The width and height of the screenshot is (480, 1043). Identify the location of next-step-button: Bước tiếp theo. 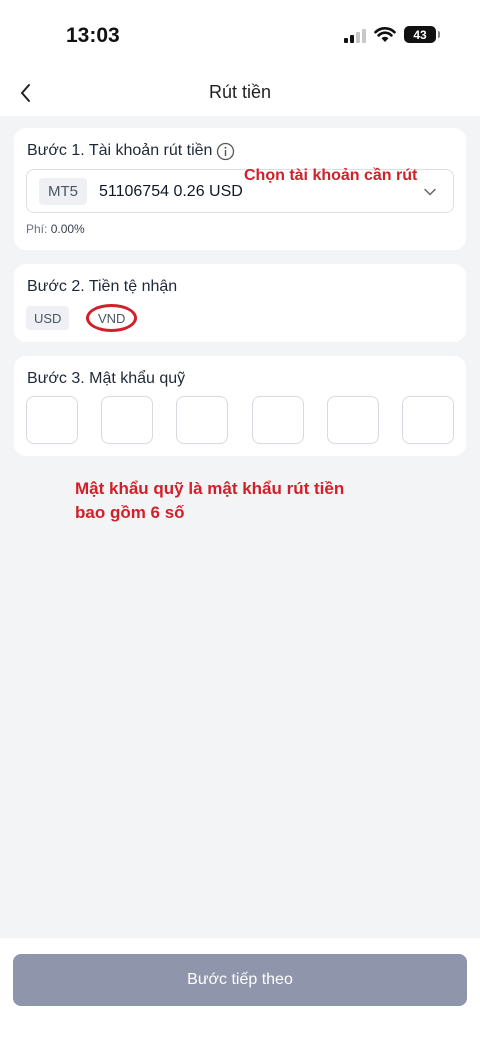
(240, 980).